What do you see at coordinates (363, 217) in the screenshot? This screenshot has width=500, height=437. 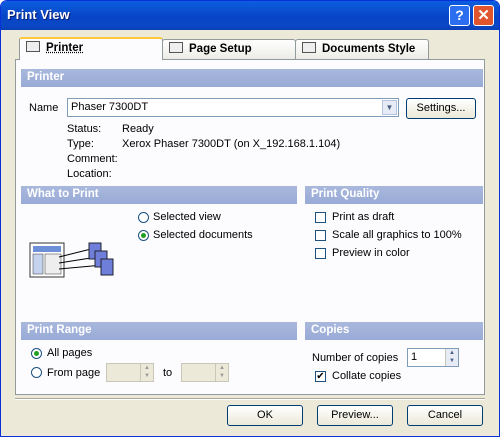 I see `print-as-draft-label: Print as draft` at bounding box center [363, 217].